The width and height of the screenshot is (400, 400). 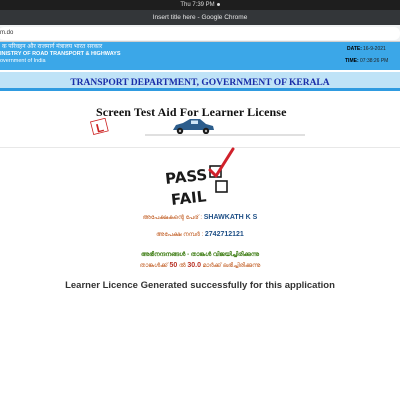 What do you see at coordinates (52, 47) in the screenshot?
I see `ministry-hindi-line: क परिवहन और राजमार्ग मंत्रालय भारत सरकार` at bounding box center [52, 47].